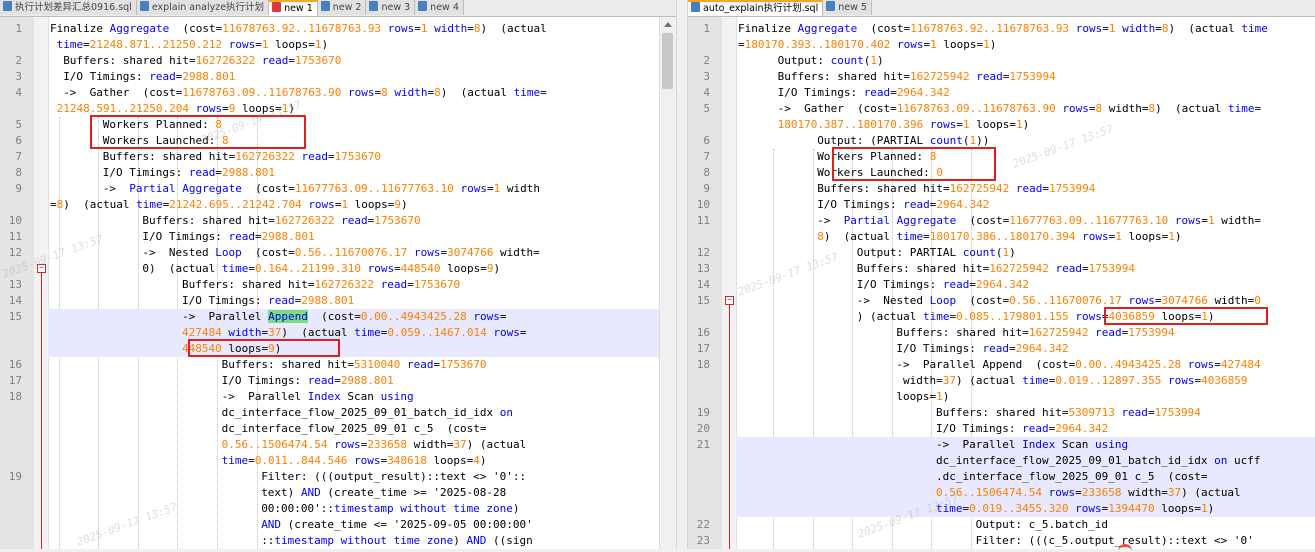  What do you see at coordinates (1001, 525) in the screenshot?
I see `code-line: Output: c_5.batch_id` at bounding box center [1001, 525].